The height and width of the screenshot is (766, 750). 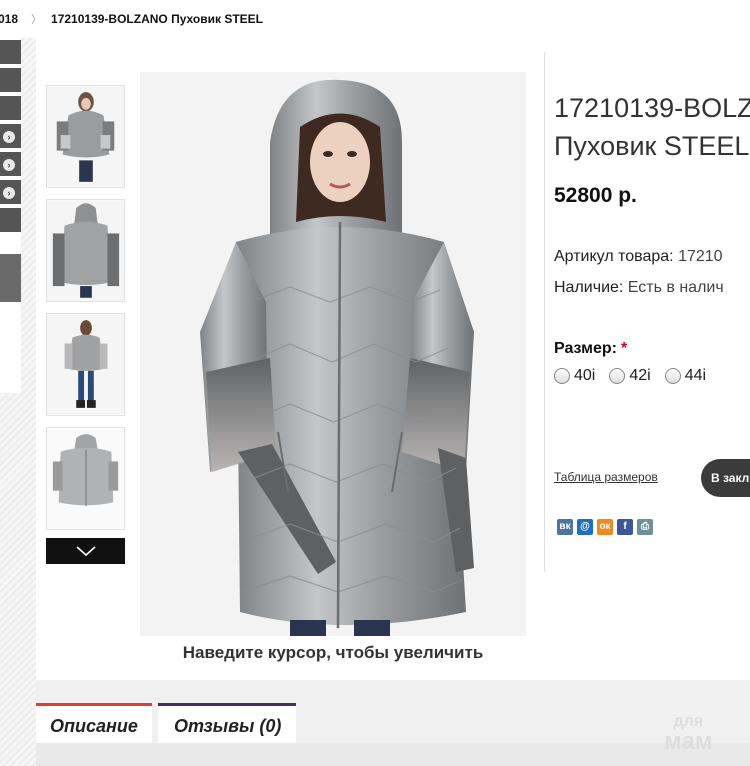 I want to click on product-title-line1: 17210139-BOLZ, so click(x=652, y=108).